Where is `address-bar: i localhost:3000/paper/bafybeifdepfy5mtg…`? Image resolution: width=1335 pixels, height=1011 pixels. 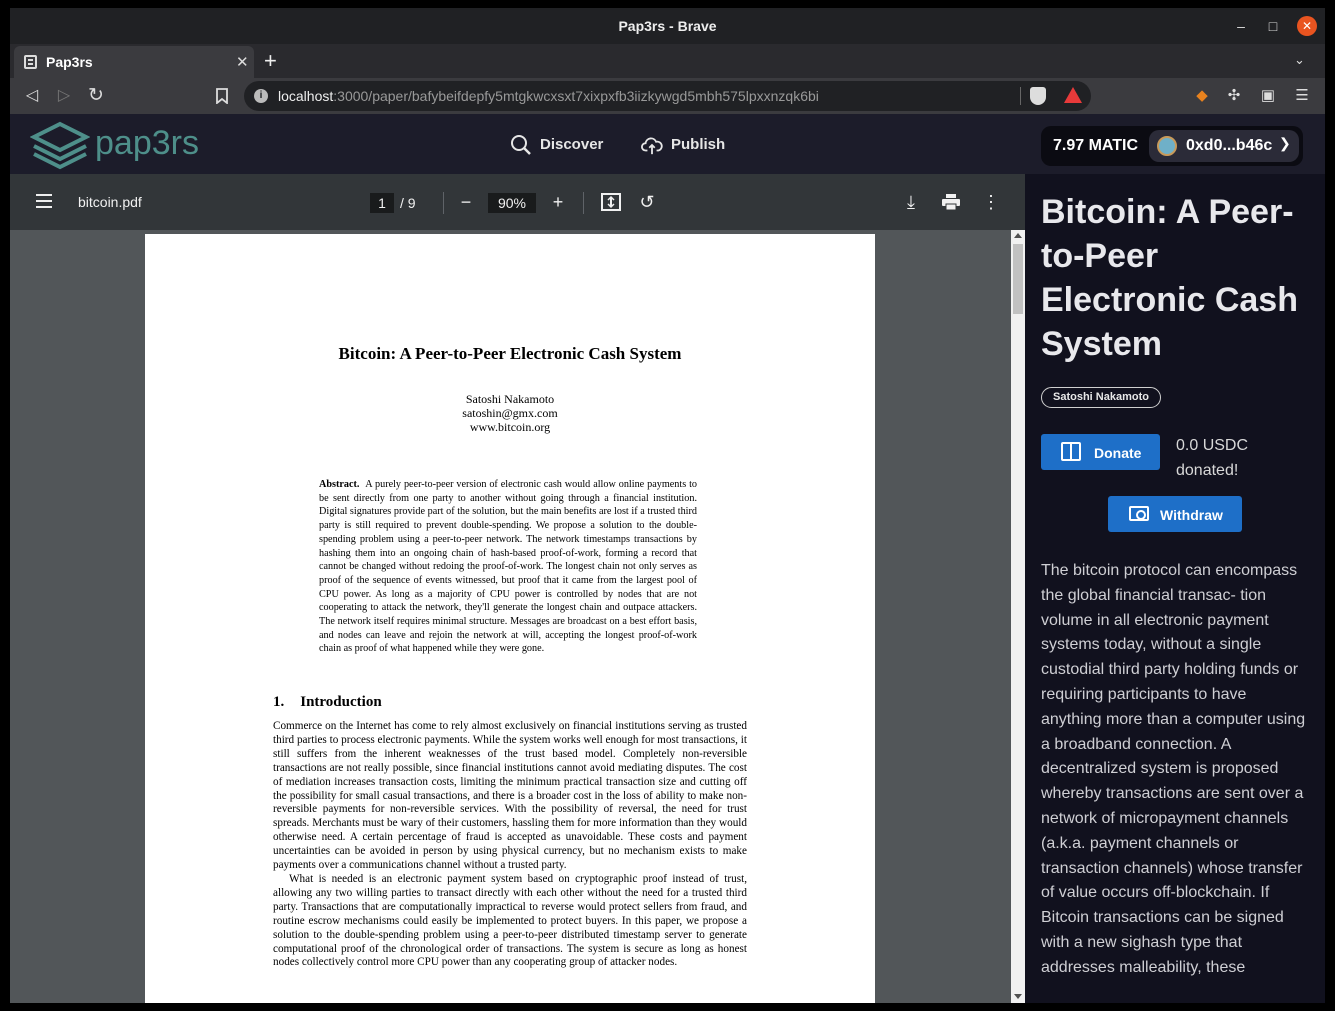
address-bar: i localhost:3000/paper/bafybeifdepfy5mtg… is located at coordinates (667, 96).